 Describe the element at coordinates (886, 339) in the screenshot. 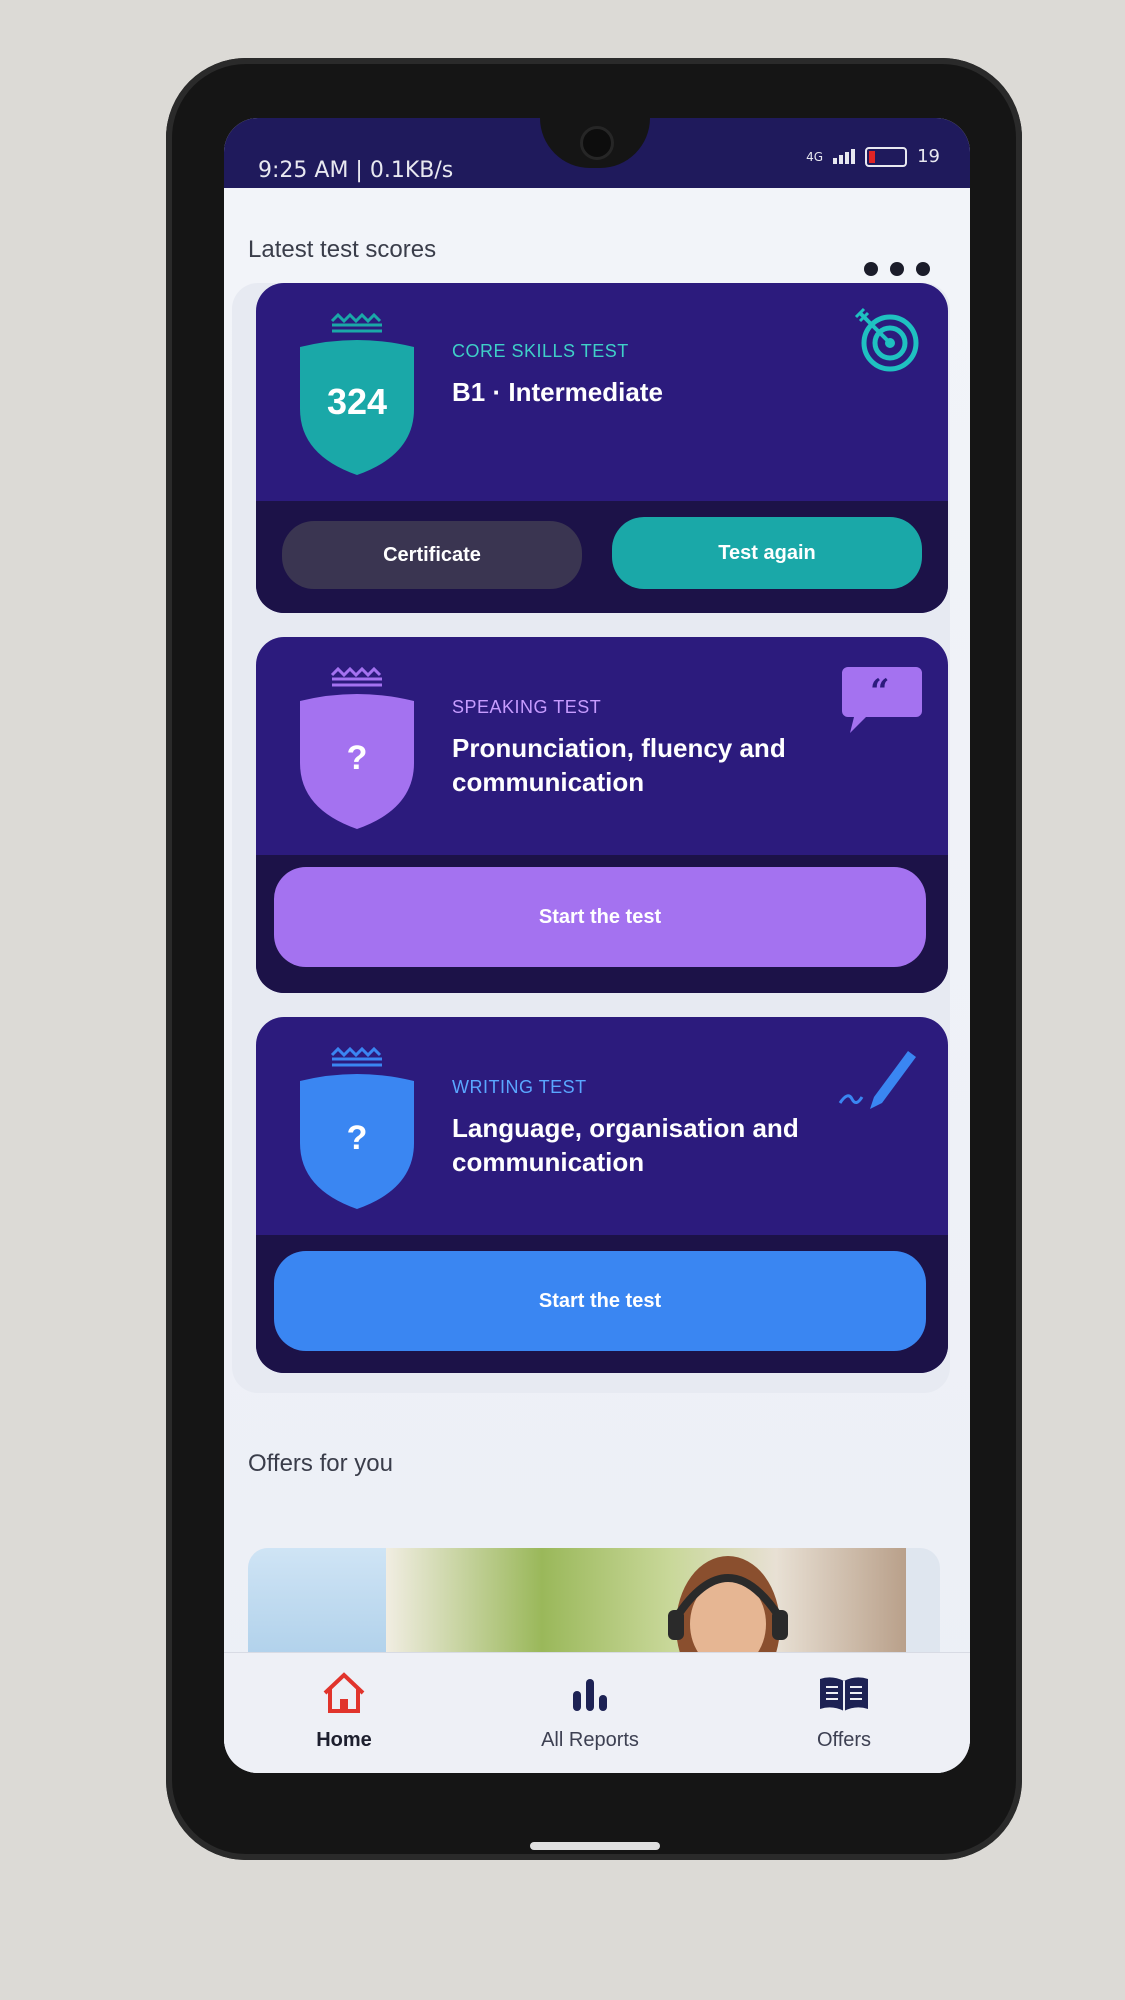

I see `target-icon` at that location.